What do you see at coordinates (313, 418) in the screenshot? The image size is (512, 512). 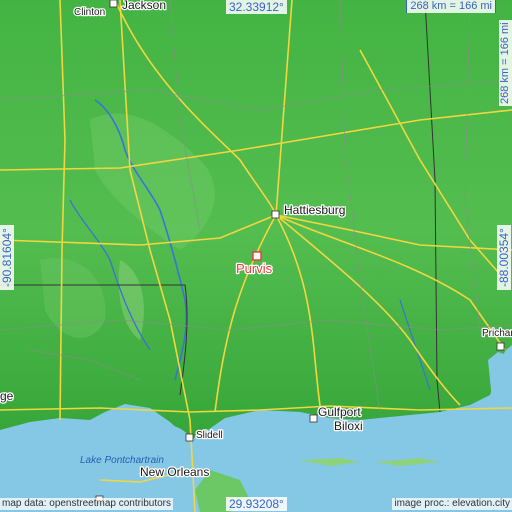 I see `gulfport-marker` at bounding box center [313, 418].